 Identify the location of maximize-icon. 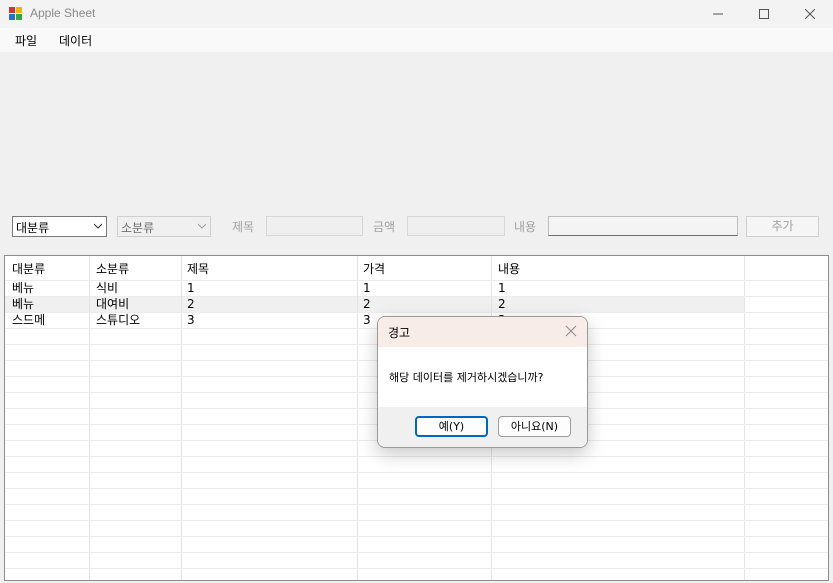
(764, 14).